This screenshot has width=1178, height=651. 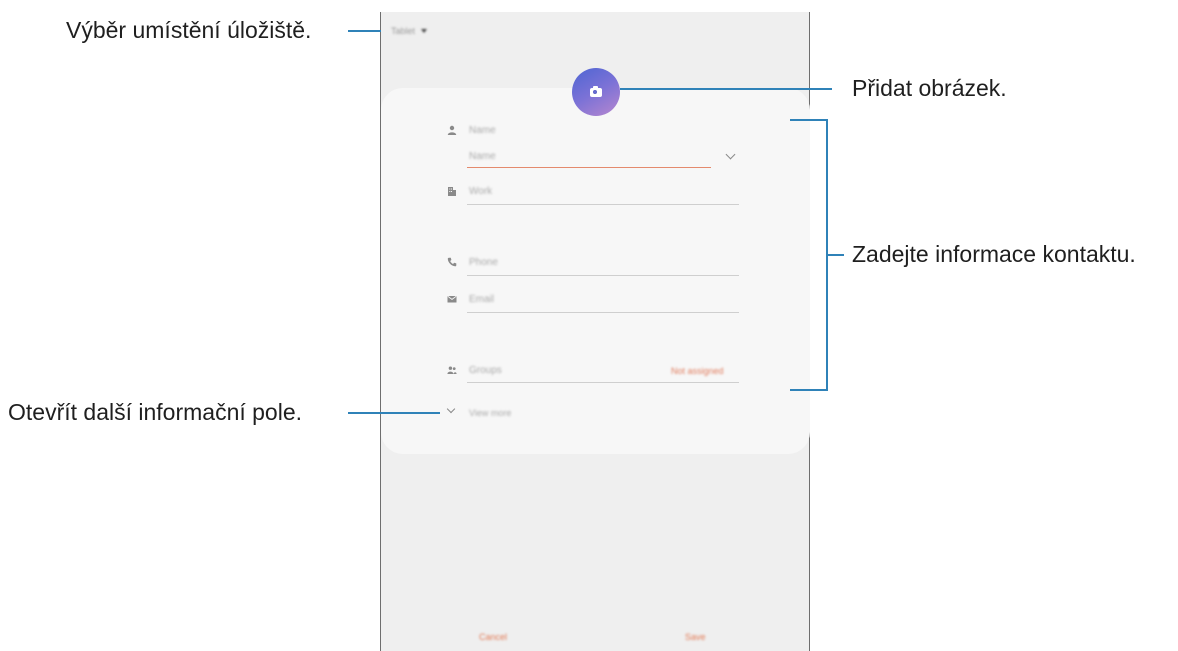 I want to click on chevron-down-icon, so click(x=451, y=409).